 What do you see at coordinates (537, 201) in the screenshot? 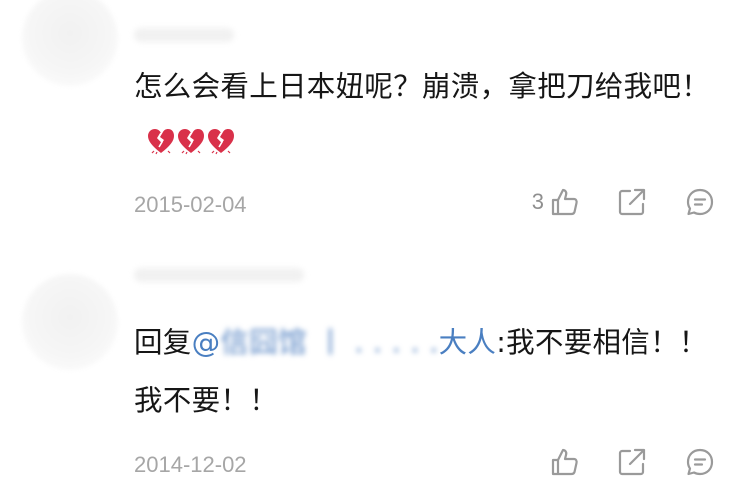
I see `like-count: 3` at bounding box center [537, 201].